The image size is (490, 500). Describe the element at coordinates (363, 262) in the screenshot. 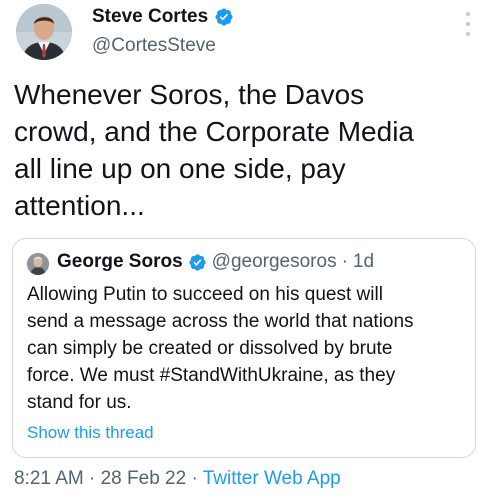

I see `quoted-timestamp: 1d` at that location.